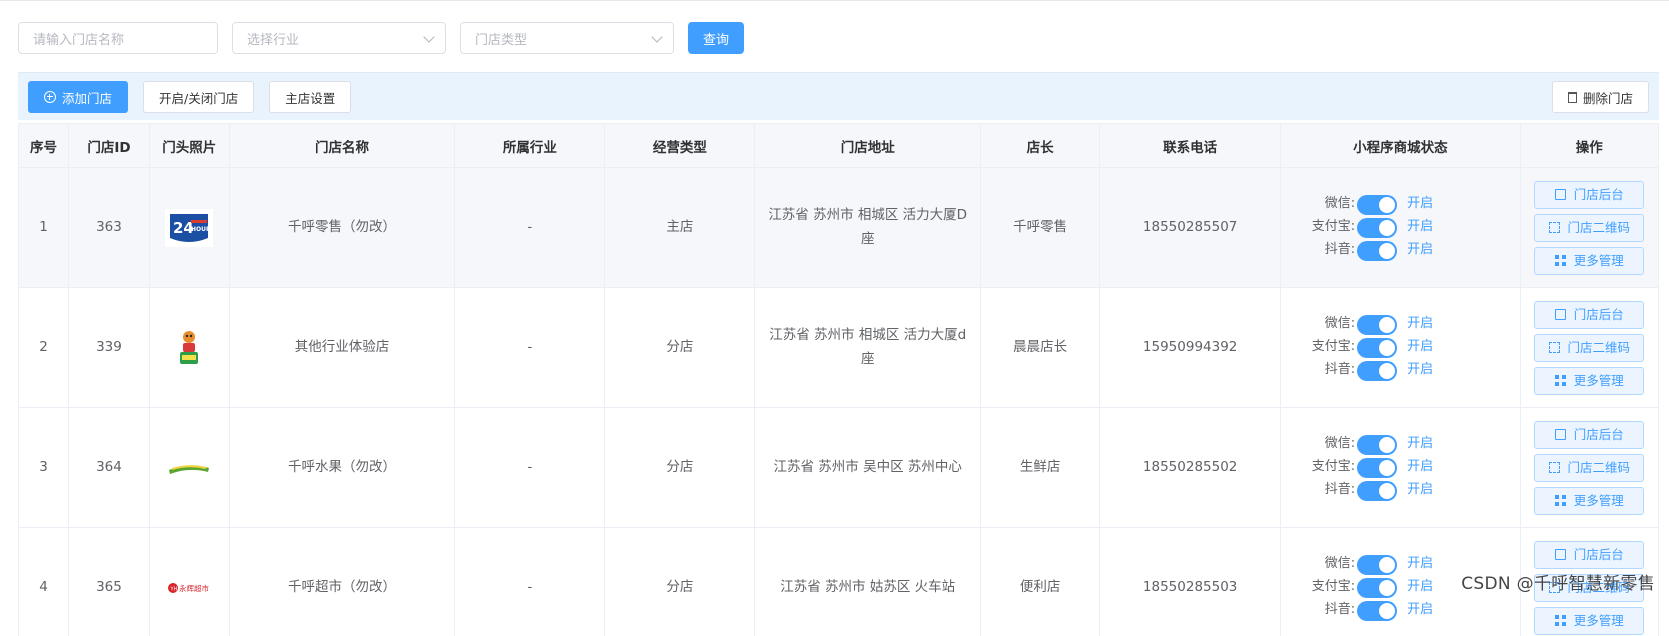  I want to click on delete-store-button: 删除门店, so click(1600, 97).